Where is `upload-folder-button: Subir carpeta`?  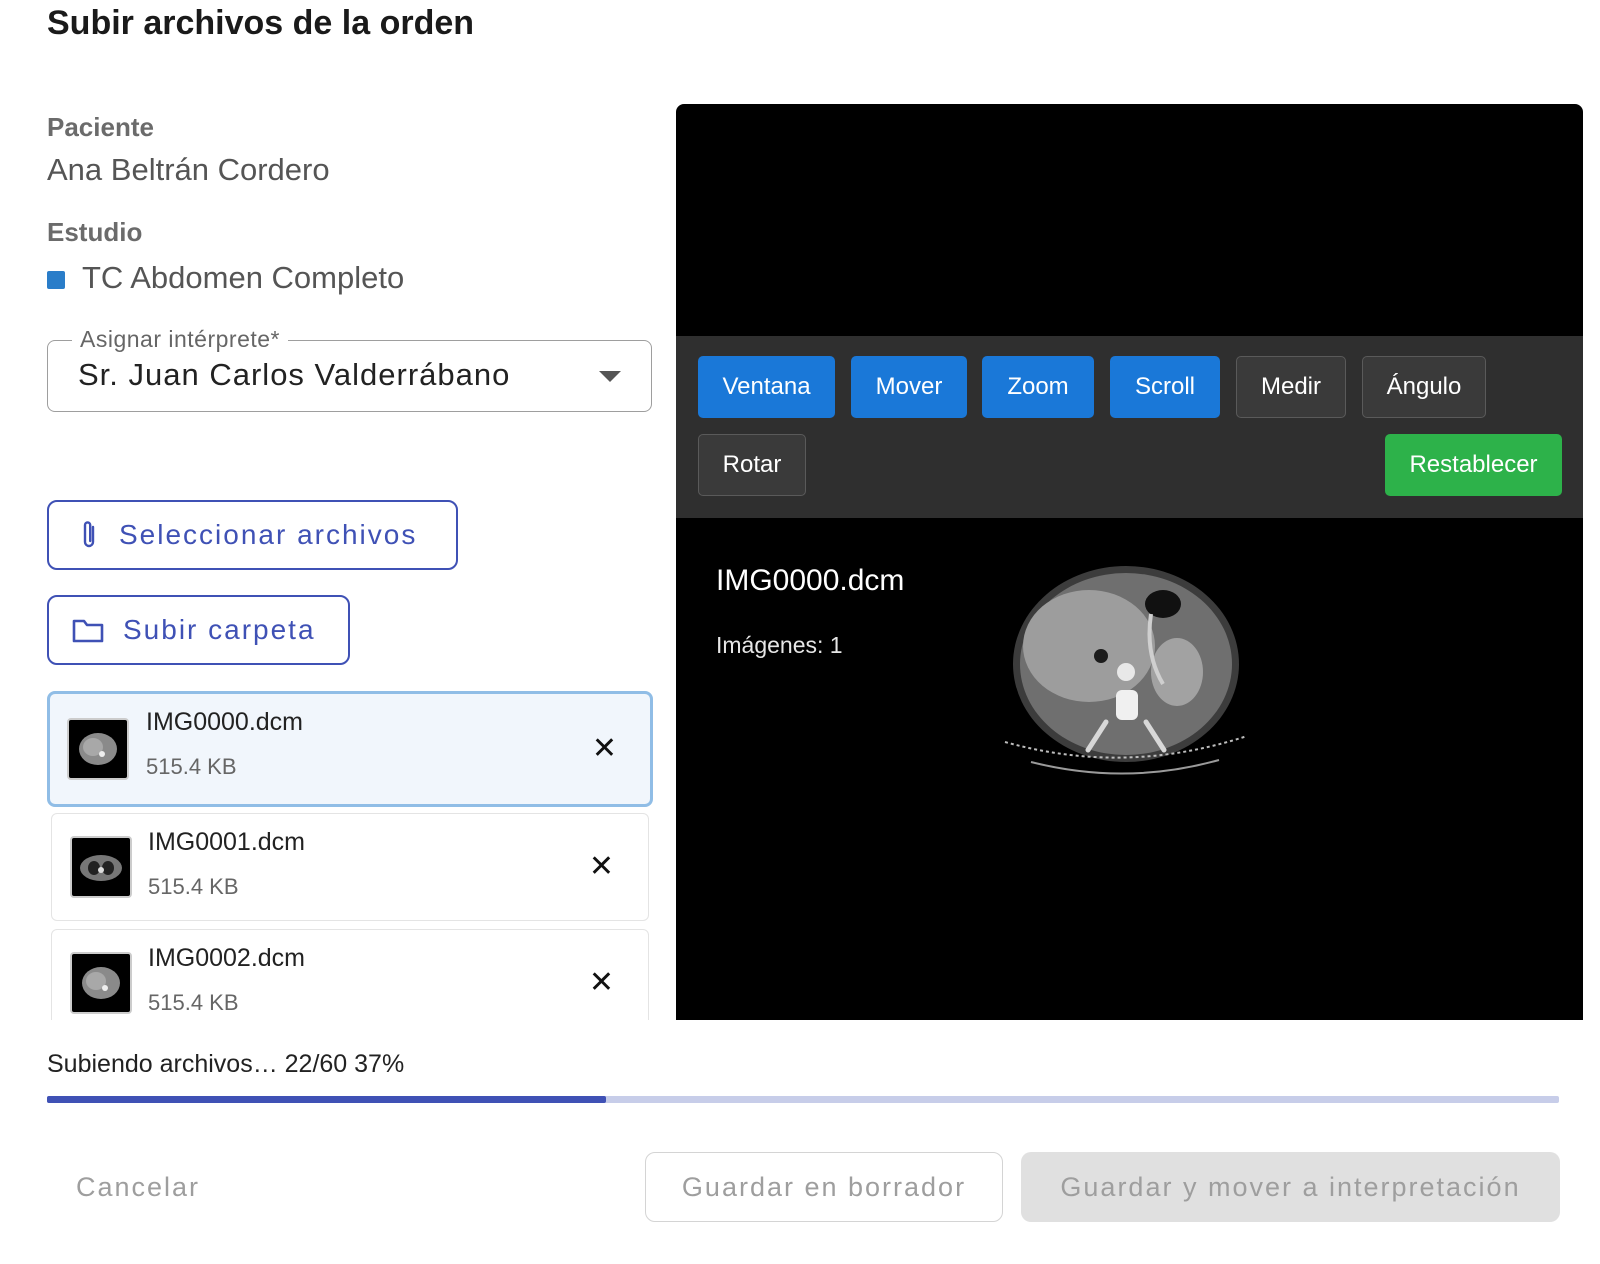
upload-folder-button: Subir carpeta is located at coordinates (198, 630).